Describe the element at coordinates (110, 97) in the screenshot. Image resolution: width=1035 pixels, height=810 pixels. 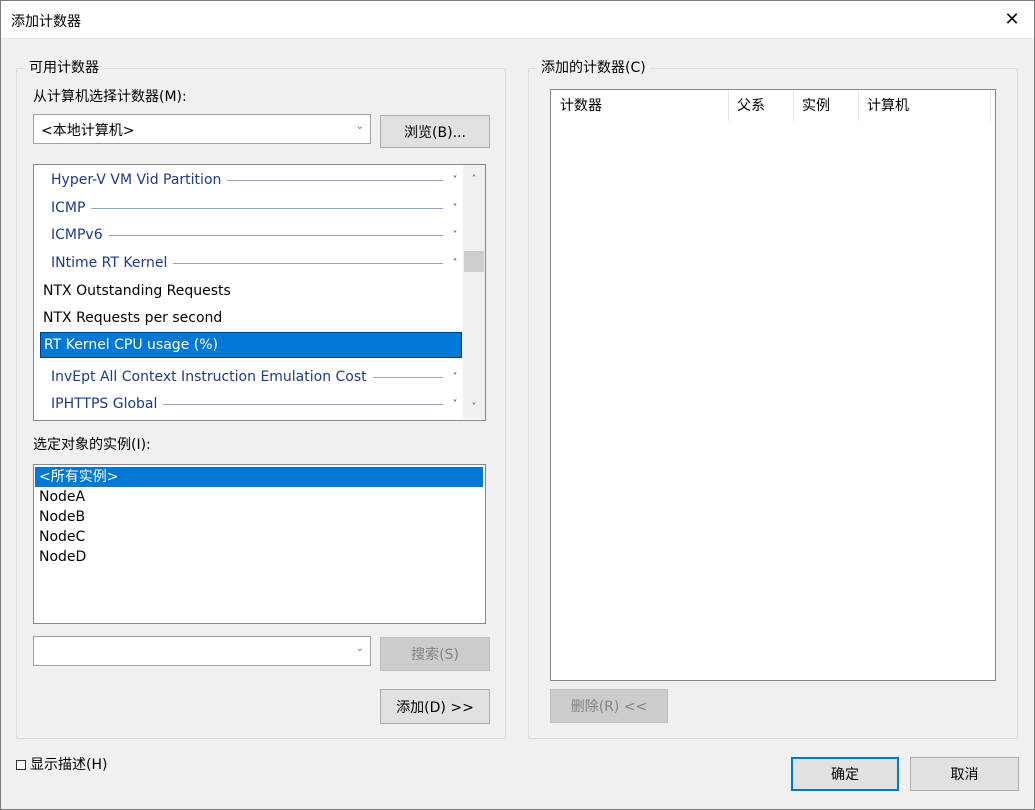
I see `computer-label: 从计算机选择计数器(M):` at that location.